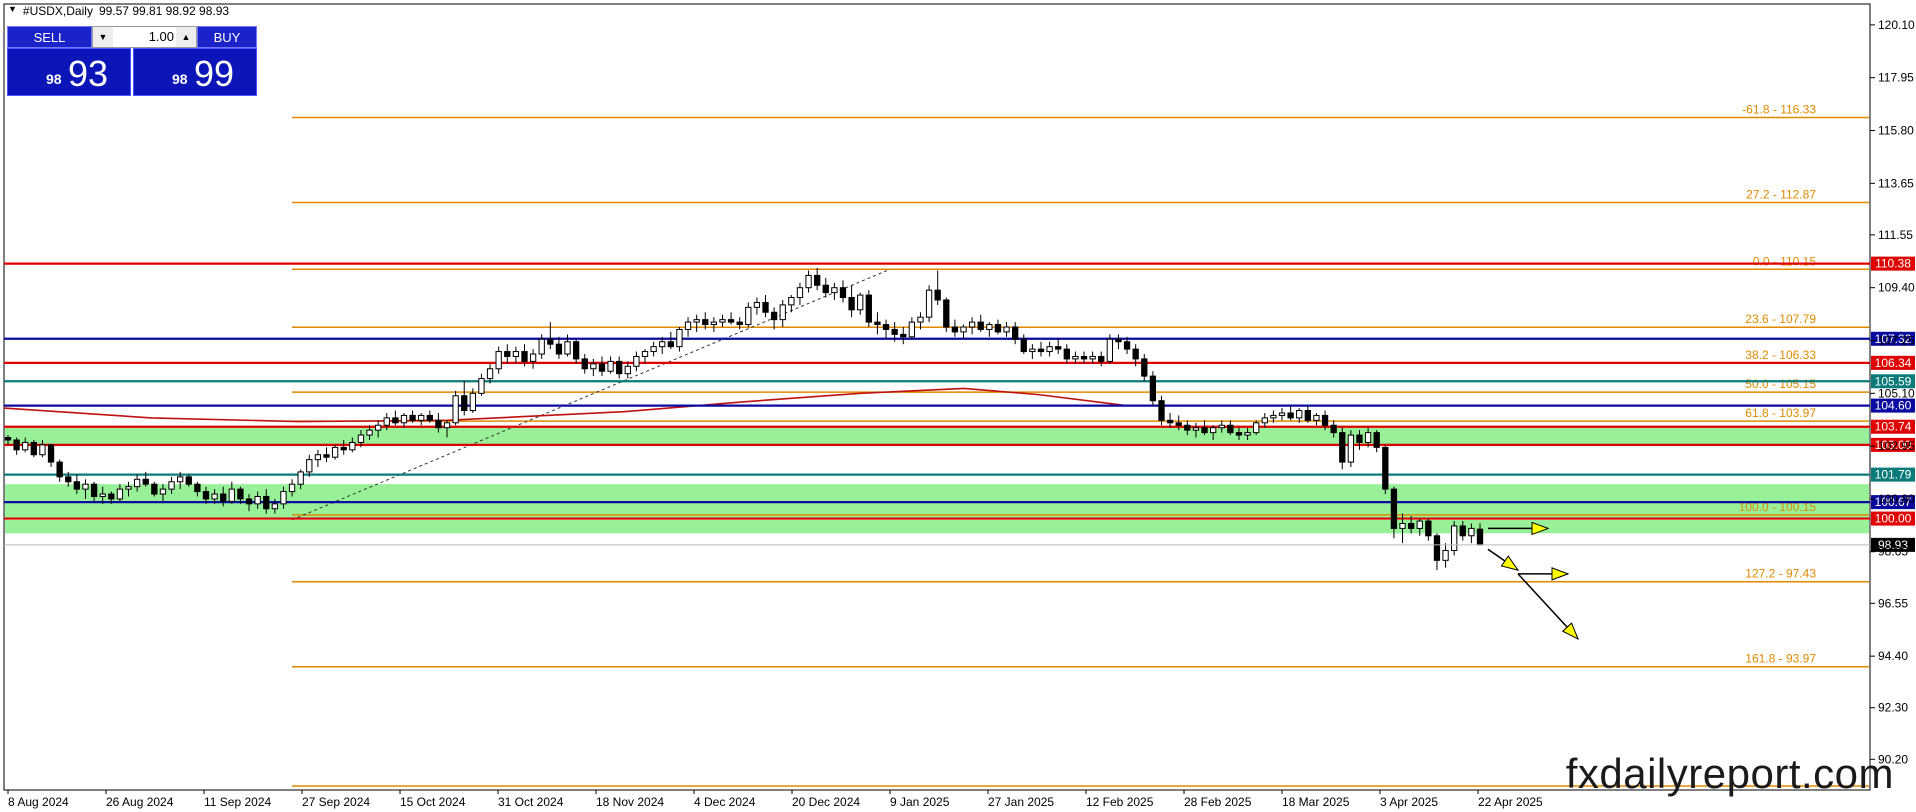 This screenshot has width=1916, height=812. I want to click on lot-size-value: 1.00, so click(144, 37).